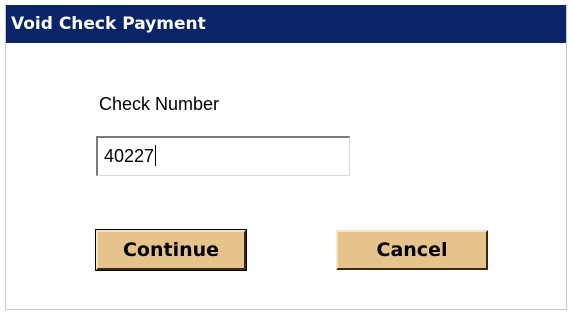 This screenshot has height=316, width=573. Describe the element at coordinates (159, 104) in the screenshot. I see `check-number-label: Check Number` at that location.